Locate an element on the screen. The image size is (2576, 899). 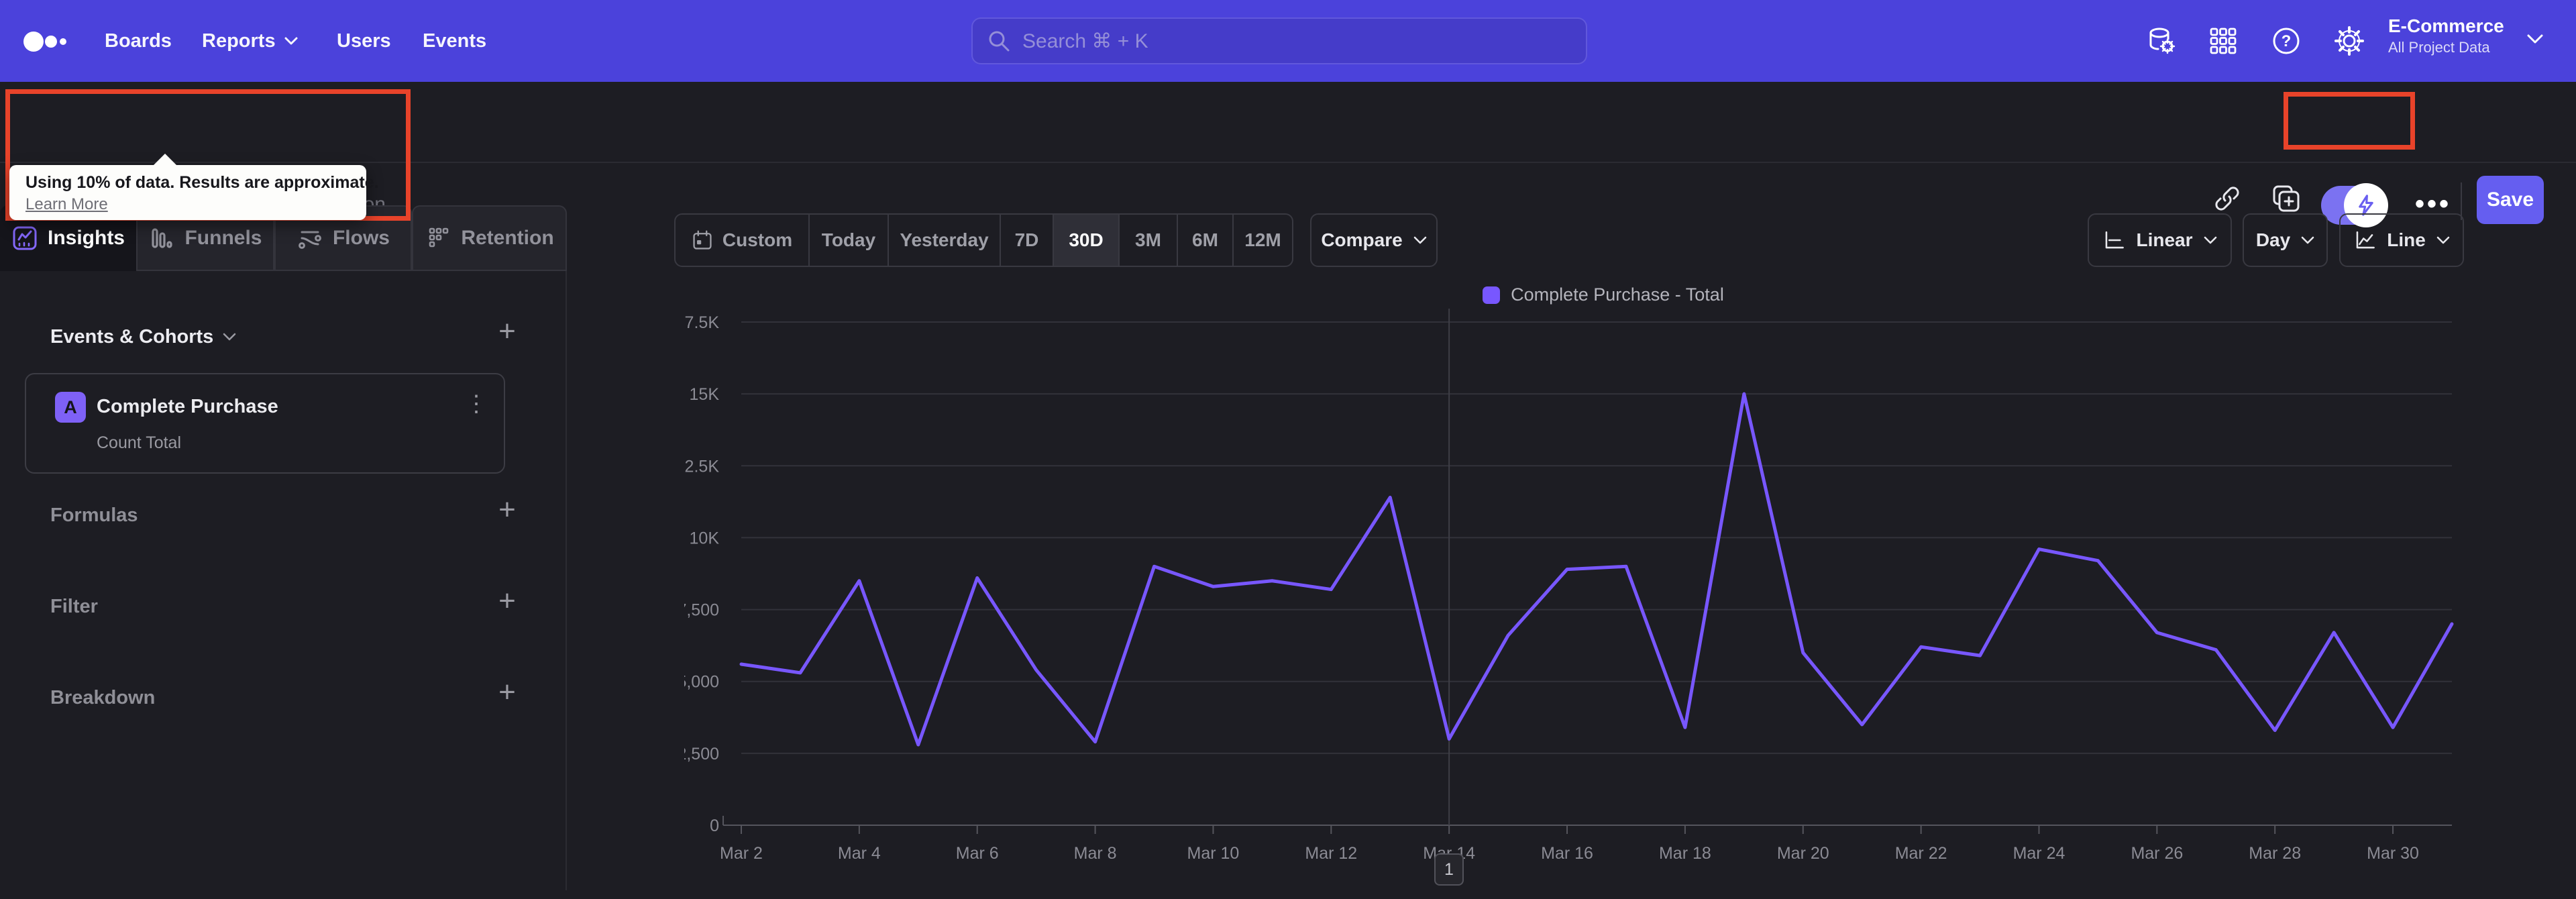
search-input: Search ⌘ + K is located at coordinates (1279, 40).